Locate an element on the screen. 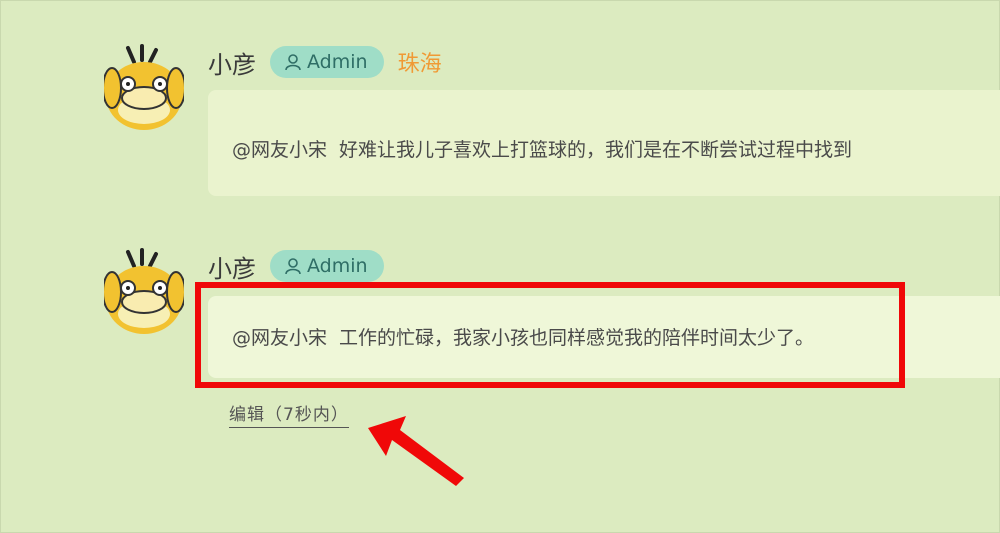  red-arrow-icon is located at coordinates (416, 451).